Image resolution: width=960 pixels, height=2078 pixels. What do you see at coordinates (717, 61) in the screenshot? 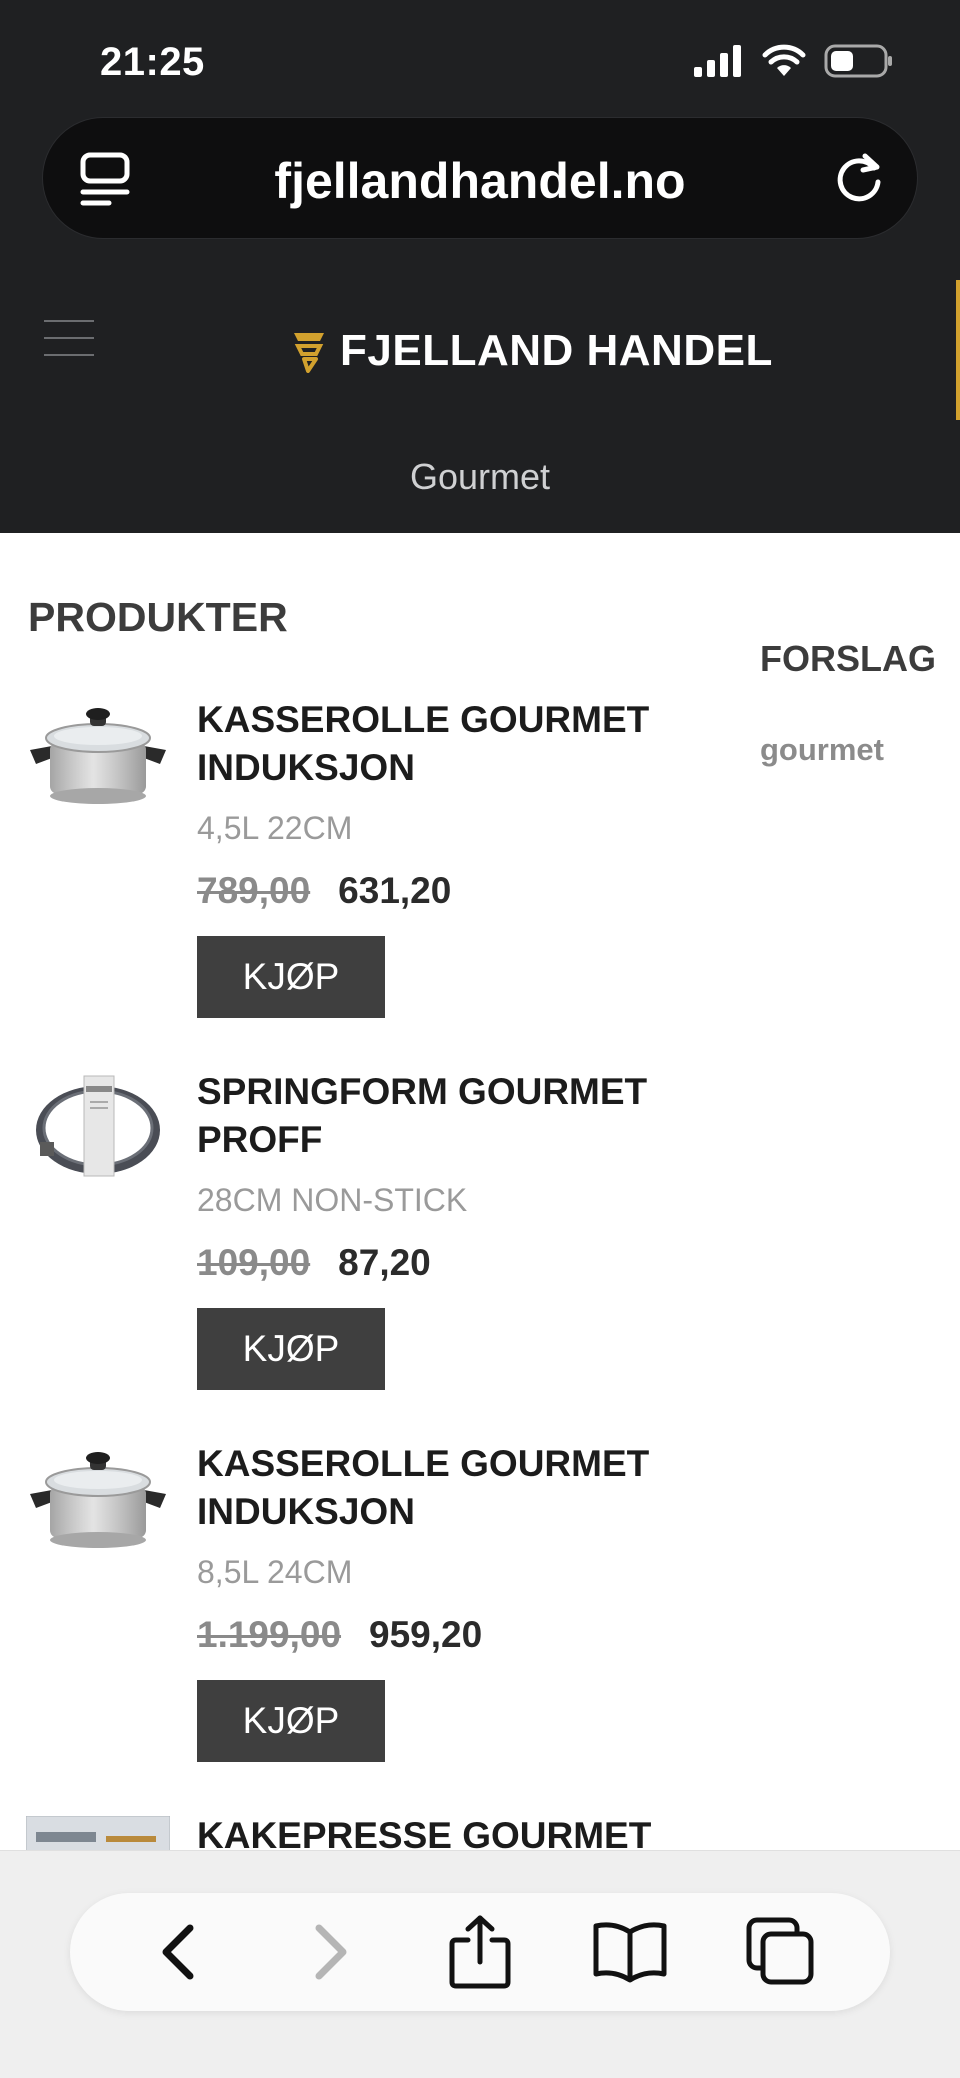
I see `cellular-signal-icon` at bounding box center [717, 61].